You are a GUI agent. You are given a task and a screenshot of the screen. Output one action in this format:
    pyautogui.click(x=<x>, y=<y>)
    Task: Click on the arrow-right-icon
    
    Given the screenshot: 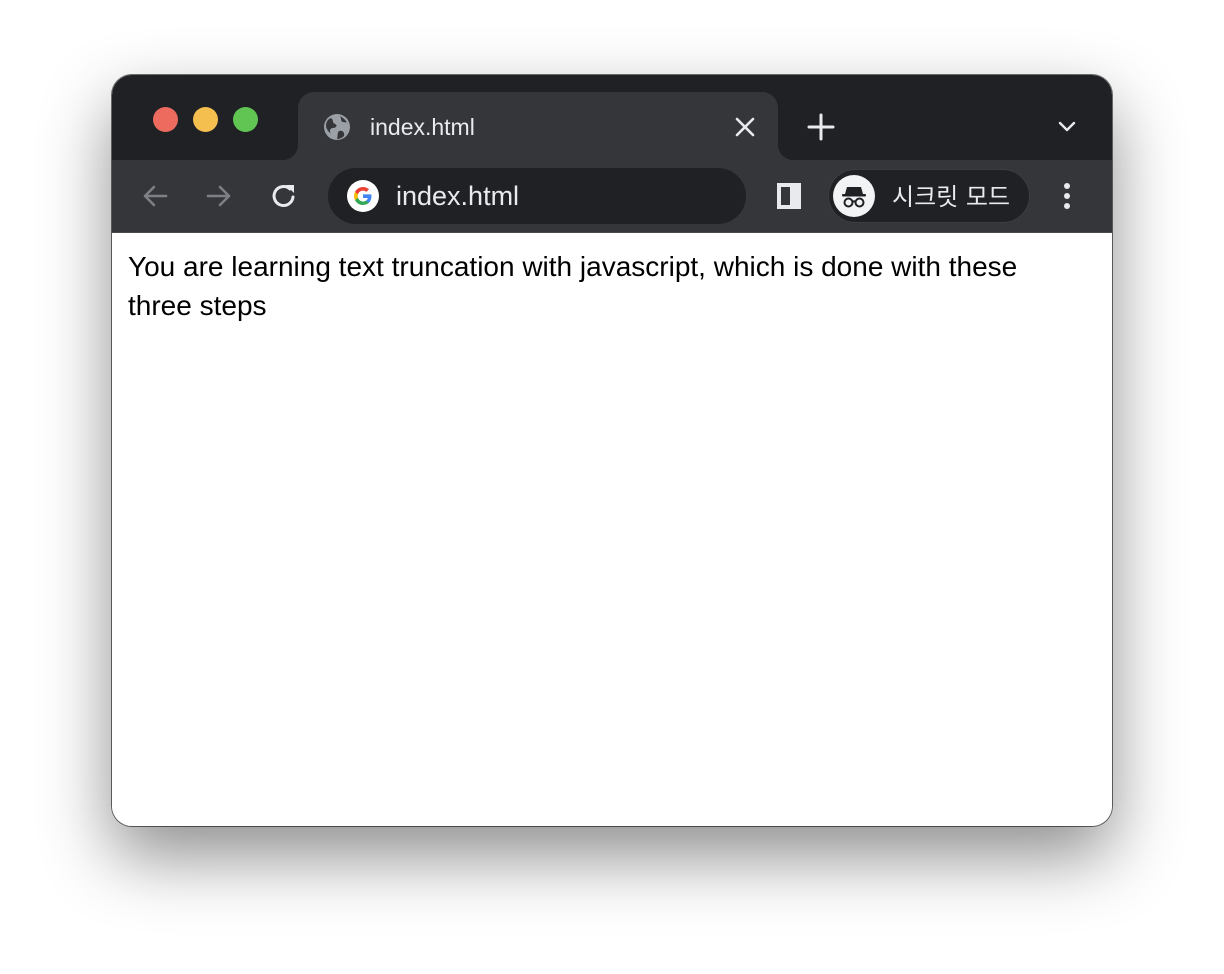 What is the action you would take?
    pyautogui.click(x=219, y=196)
    